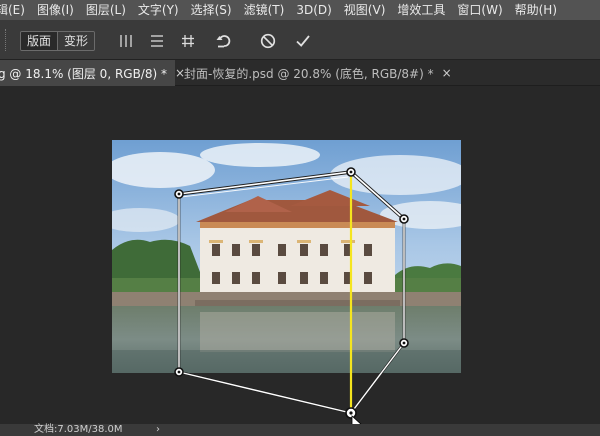  What do you see at coordinates (158, 429) in the screenshot?
I see `status-menu-arrow-icon: ›` at bounding box center [158, 429].